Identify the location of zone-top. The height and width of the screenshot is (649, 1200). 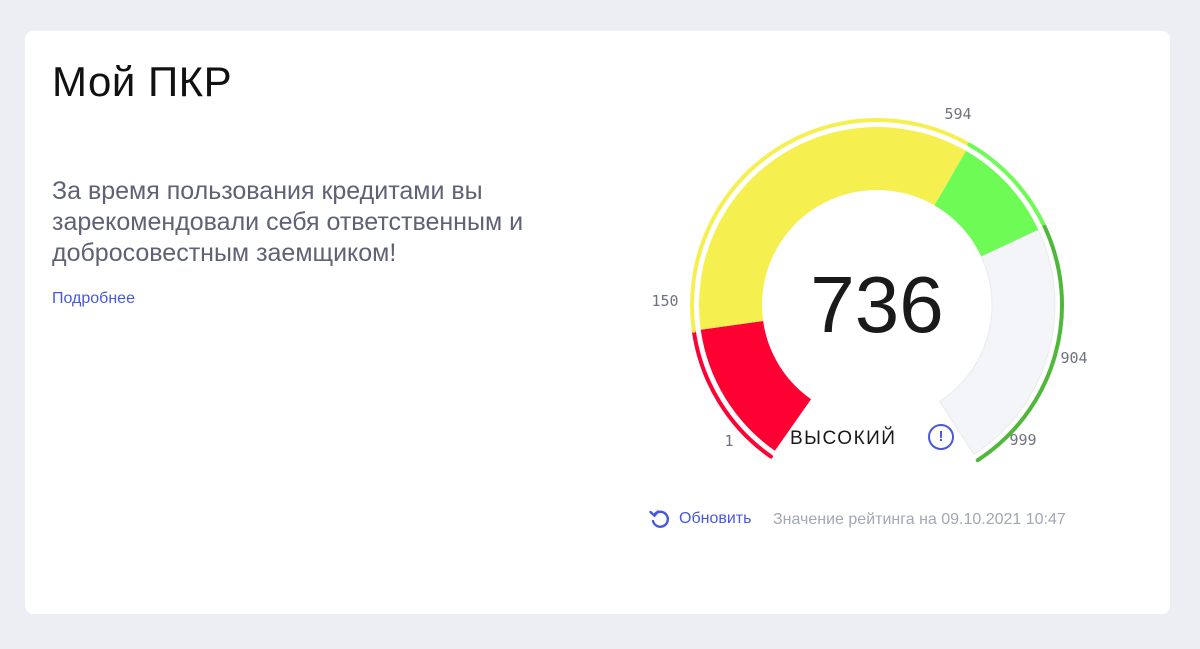
(997, 342).